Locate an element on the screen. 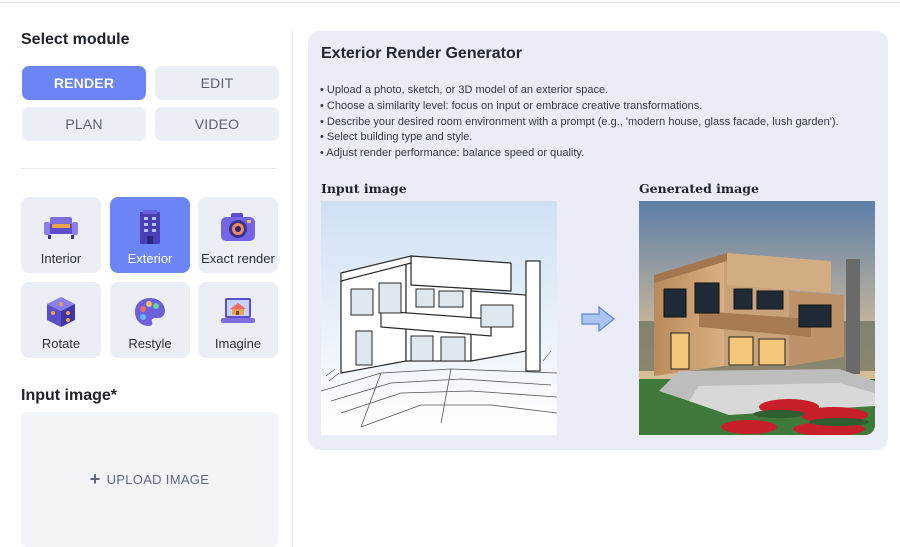  tool-exterior-label: Exterior is located at coordinates (150, 258).